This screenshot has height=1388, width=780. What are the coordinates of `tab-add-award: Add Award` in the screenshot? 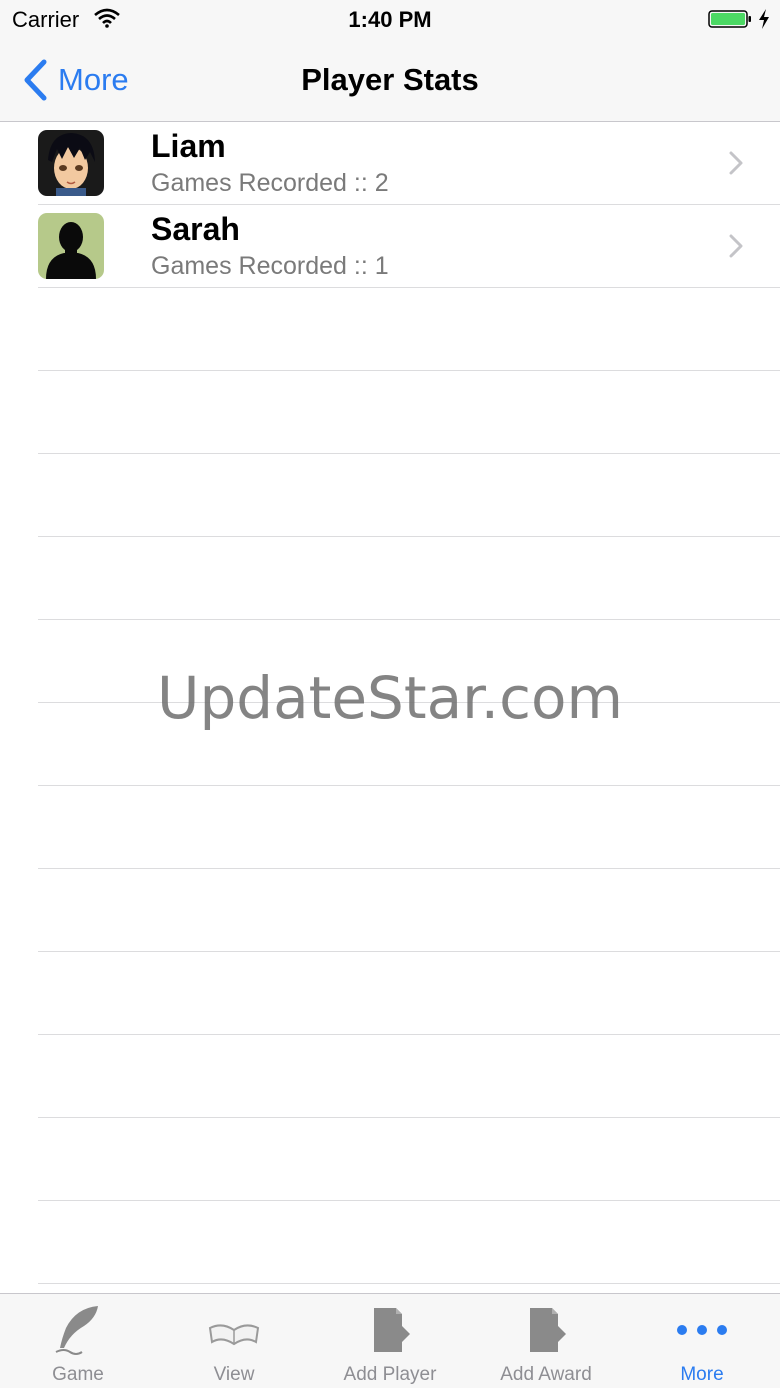 It's located at (546, 1341).